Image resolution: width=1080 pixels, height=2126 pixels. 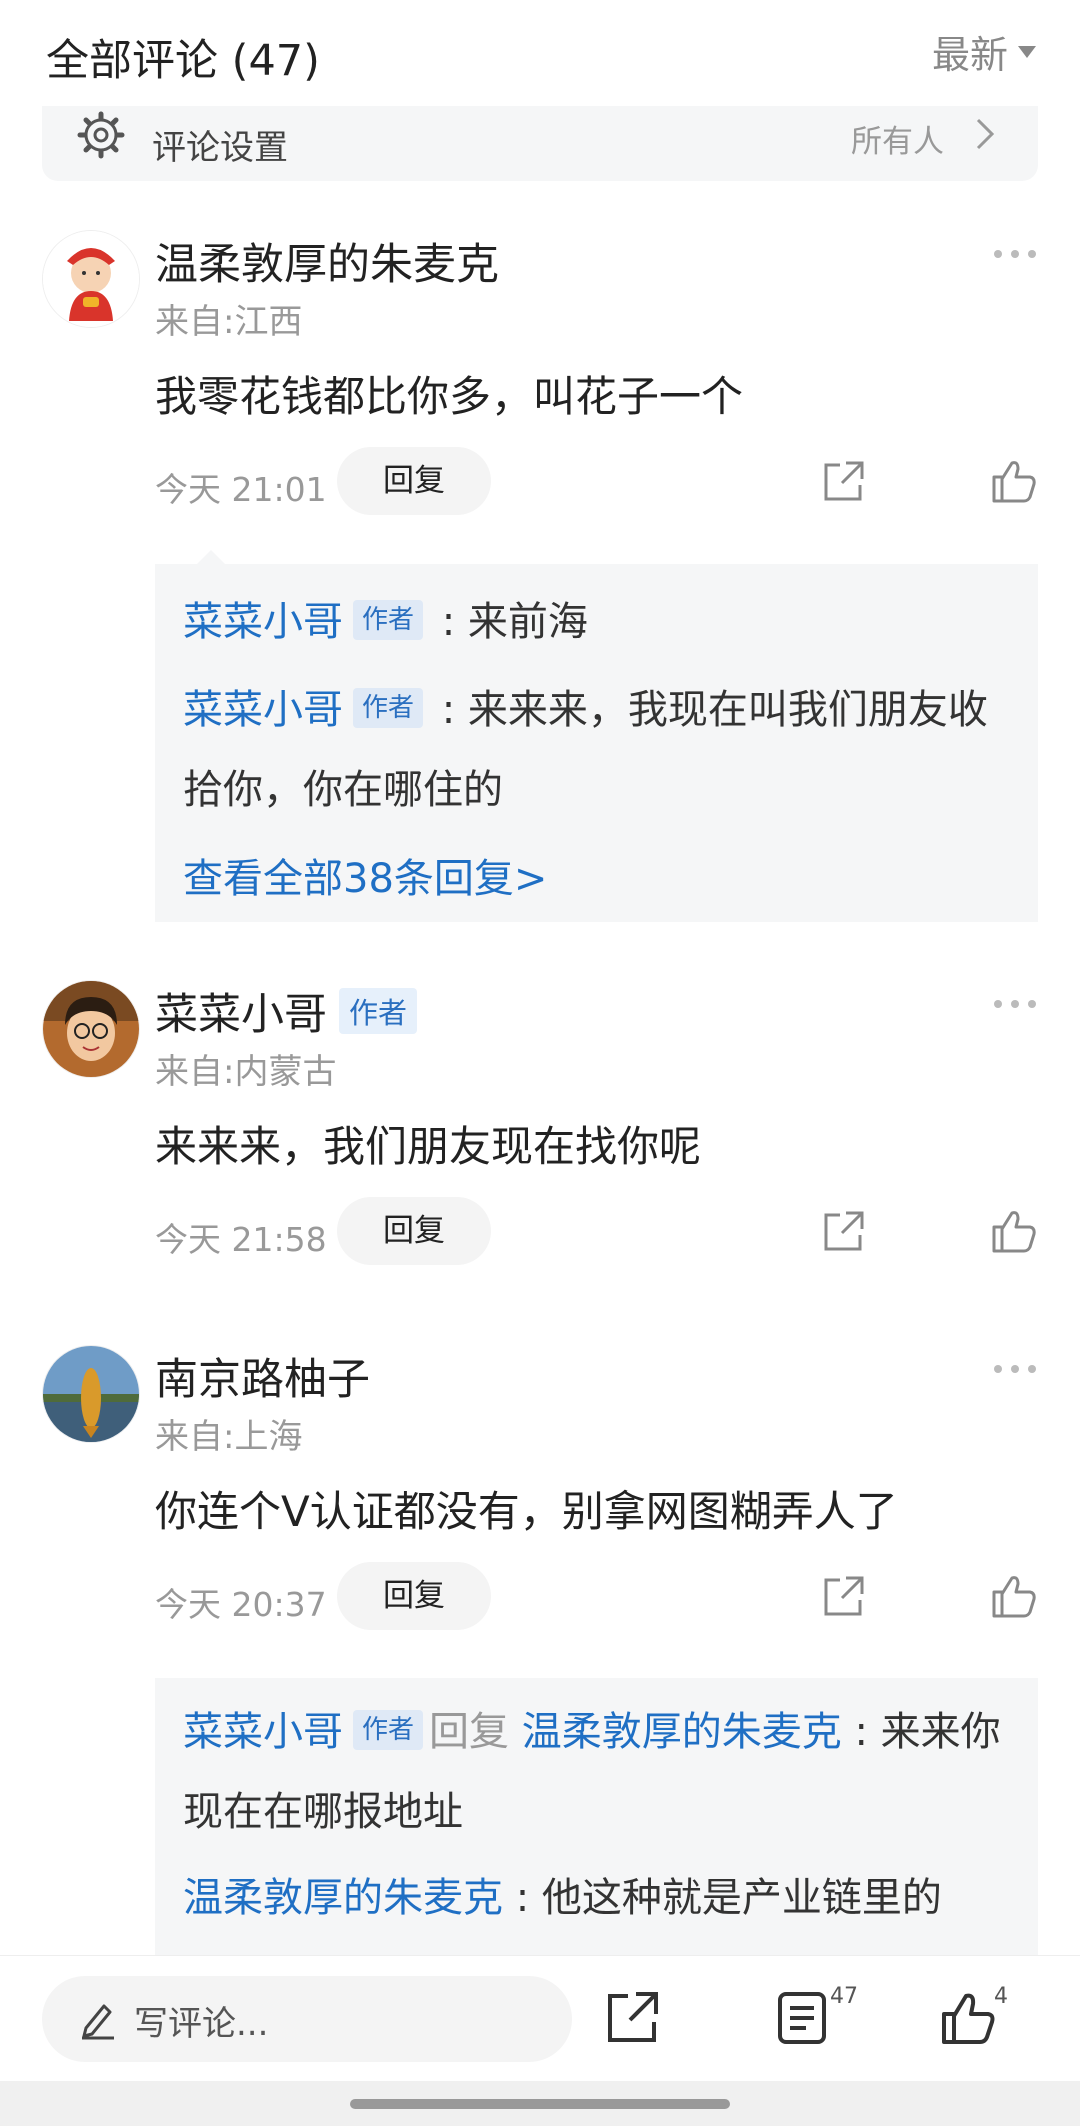 I want to click on reply-line: 菜菜小哥 作者 : 来来来，我现在叫我们朋友收拾你，你在哪住的, so click(x=599, y=750).